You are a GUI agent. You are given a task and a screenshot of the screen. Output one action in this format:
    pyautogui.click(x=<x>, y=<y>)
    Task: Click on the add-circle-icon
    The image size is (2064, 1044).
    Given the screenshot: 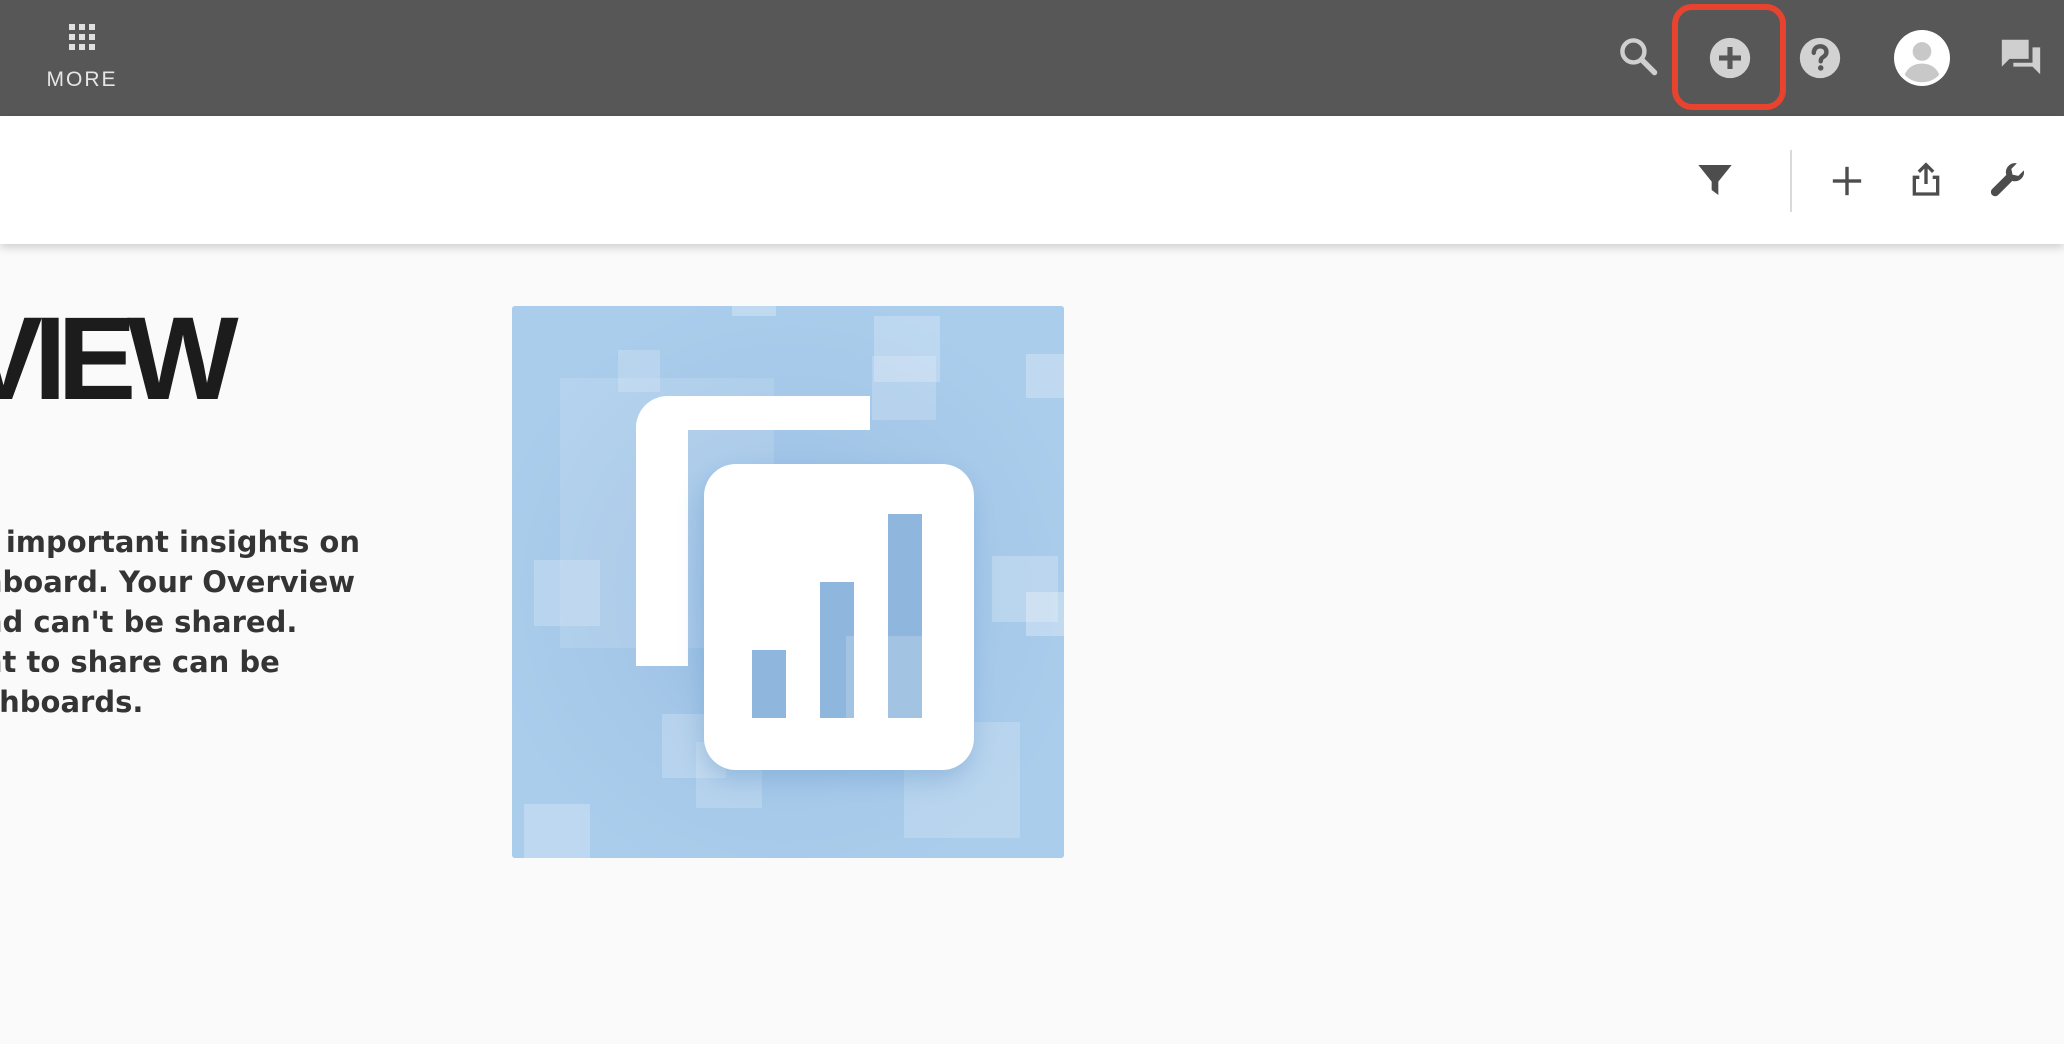 What is the action you would take?
    pyautogui.click(x=1730, y=58)
    